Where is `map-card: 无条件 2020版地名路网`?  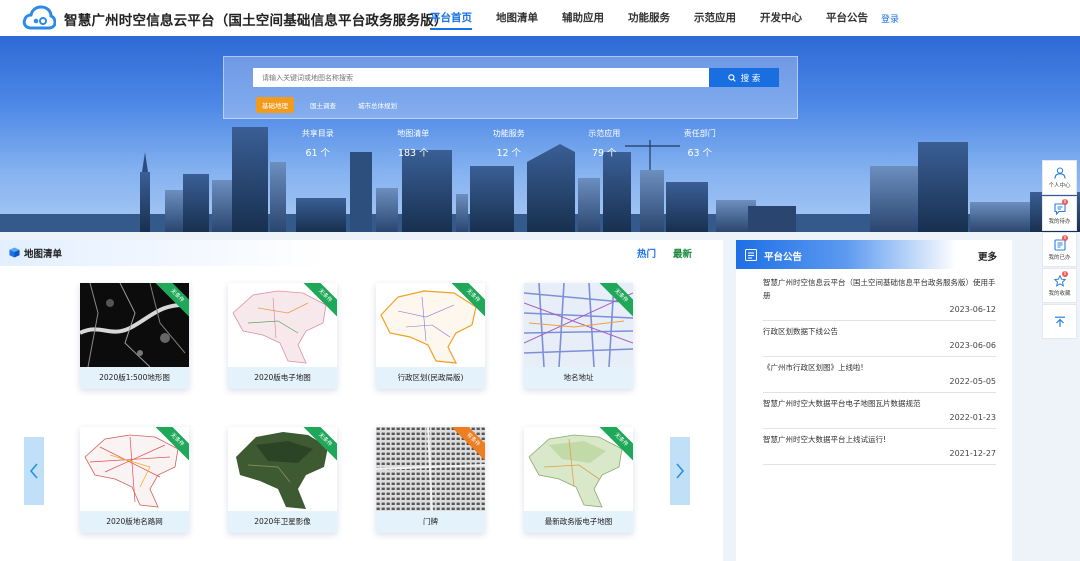
map-card: 无条件 2020版地名路网 is located at coordinates (134, 480).